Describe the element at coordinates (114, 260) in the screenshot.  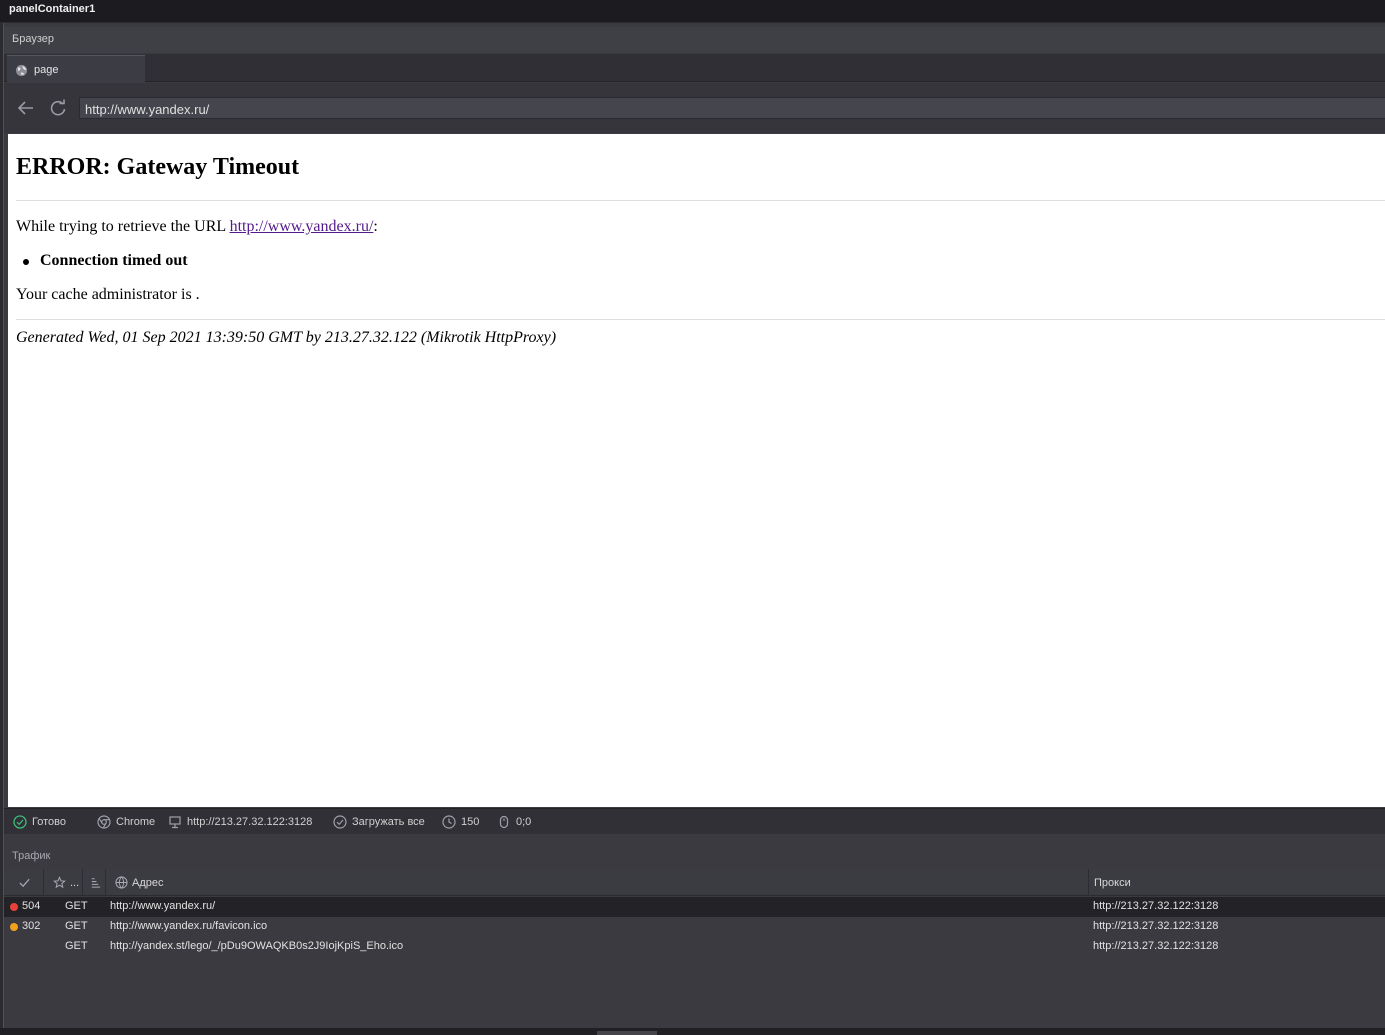
I see `error-reason: Connection timed out` at that location.